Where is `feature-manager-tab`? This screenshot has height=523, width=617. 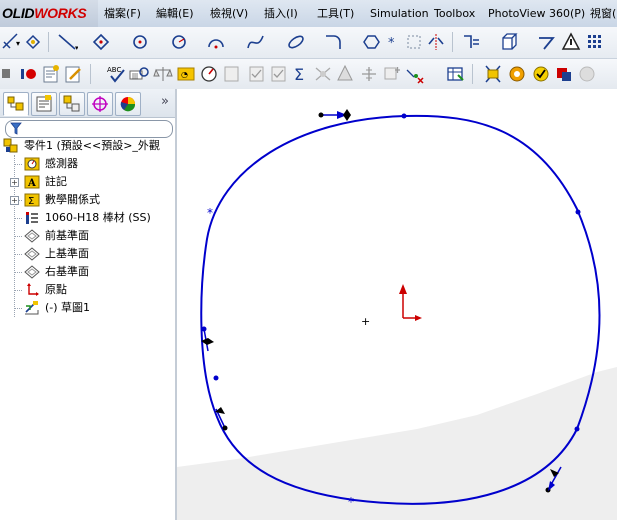 feature-manager-tab is located at coordinates (16, 104).